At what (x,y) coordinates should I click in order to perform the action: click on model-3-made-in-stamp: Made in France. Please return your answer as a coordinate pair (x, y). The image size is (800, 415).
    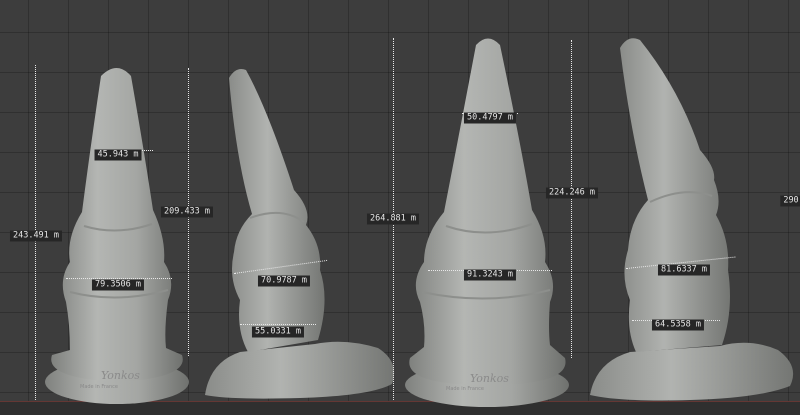
    Looking at the image, I should click on (465, 389).